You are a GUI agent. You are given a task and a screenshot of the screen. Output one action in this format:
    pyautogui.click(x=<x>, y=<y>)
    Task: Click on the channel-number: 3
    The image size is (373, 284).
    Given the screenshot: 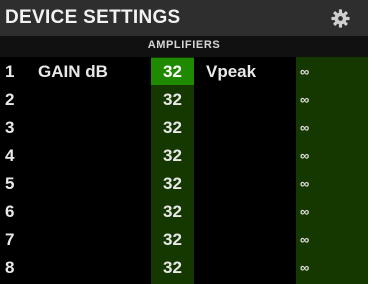 What is the action you would take?
    pyautogui.click(x=10, y=127)
    